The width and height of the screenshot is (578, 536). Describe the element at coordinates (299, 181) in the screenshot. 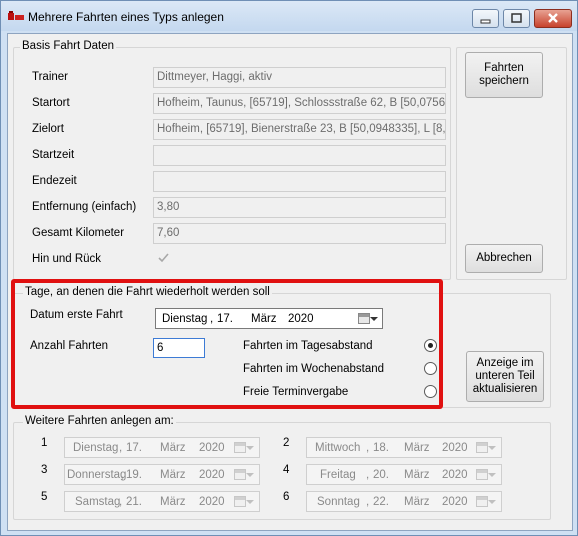

I see `endezeit-field` at that location.